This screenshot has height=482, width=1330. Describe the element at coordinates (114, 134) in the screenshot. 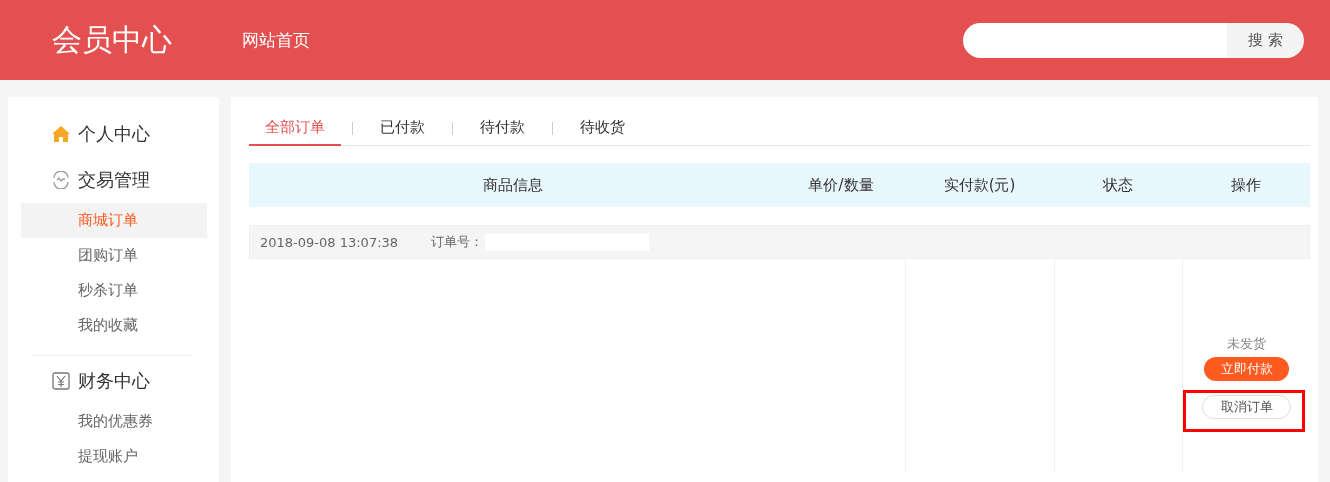

I see `sidebar-section-title: 个人中心` at that location.